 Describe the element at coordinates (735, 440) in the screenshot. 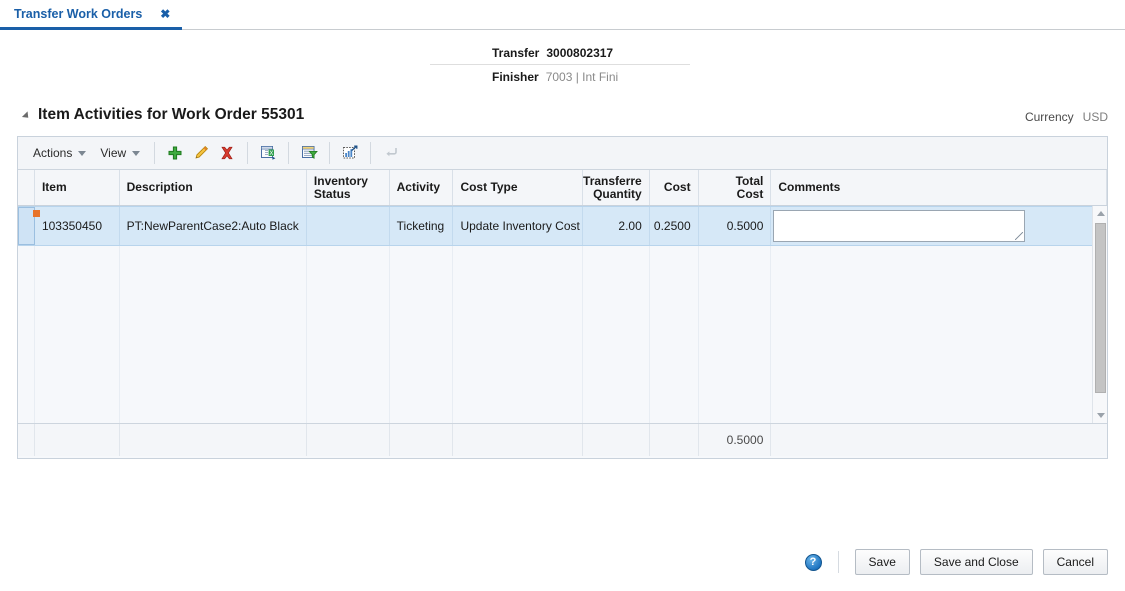

I see `total-total-cost: 0.5000` at that location.